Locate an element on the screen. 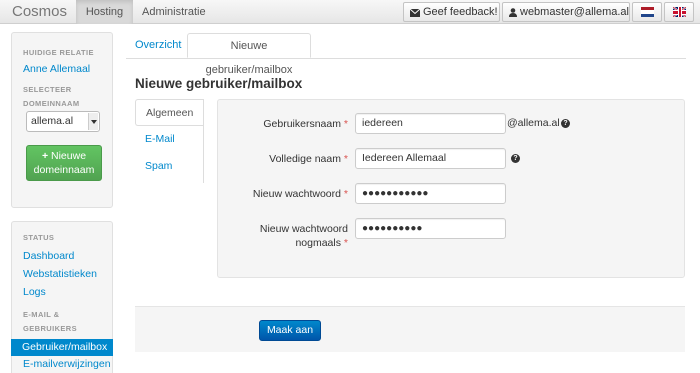 The width and height of the screenshot is (700, 373). password-repeat-label-line2: nogmaals is located at coordinates (318, 243).